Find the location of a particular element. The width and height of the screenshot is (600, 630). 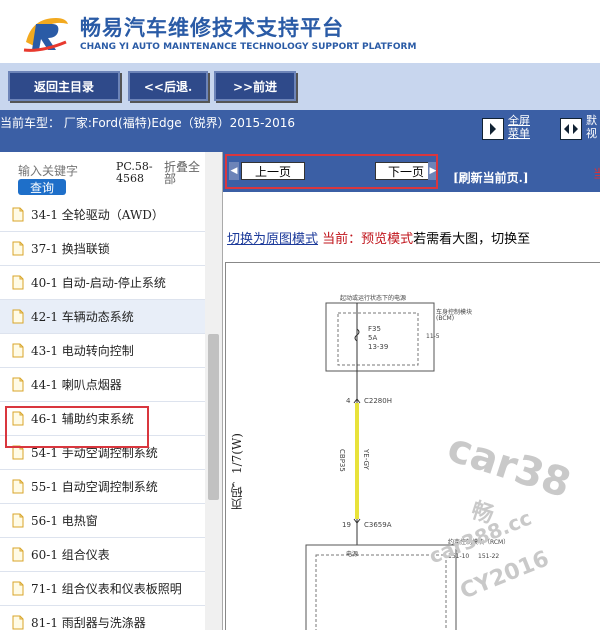

home-button: 返回主目录 is located at coordinates (64, 86).